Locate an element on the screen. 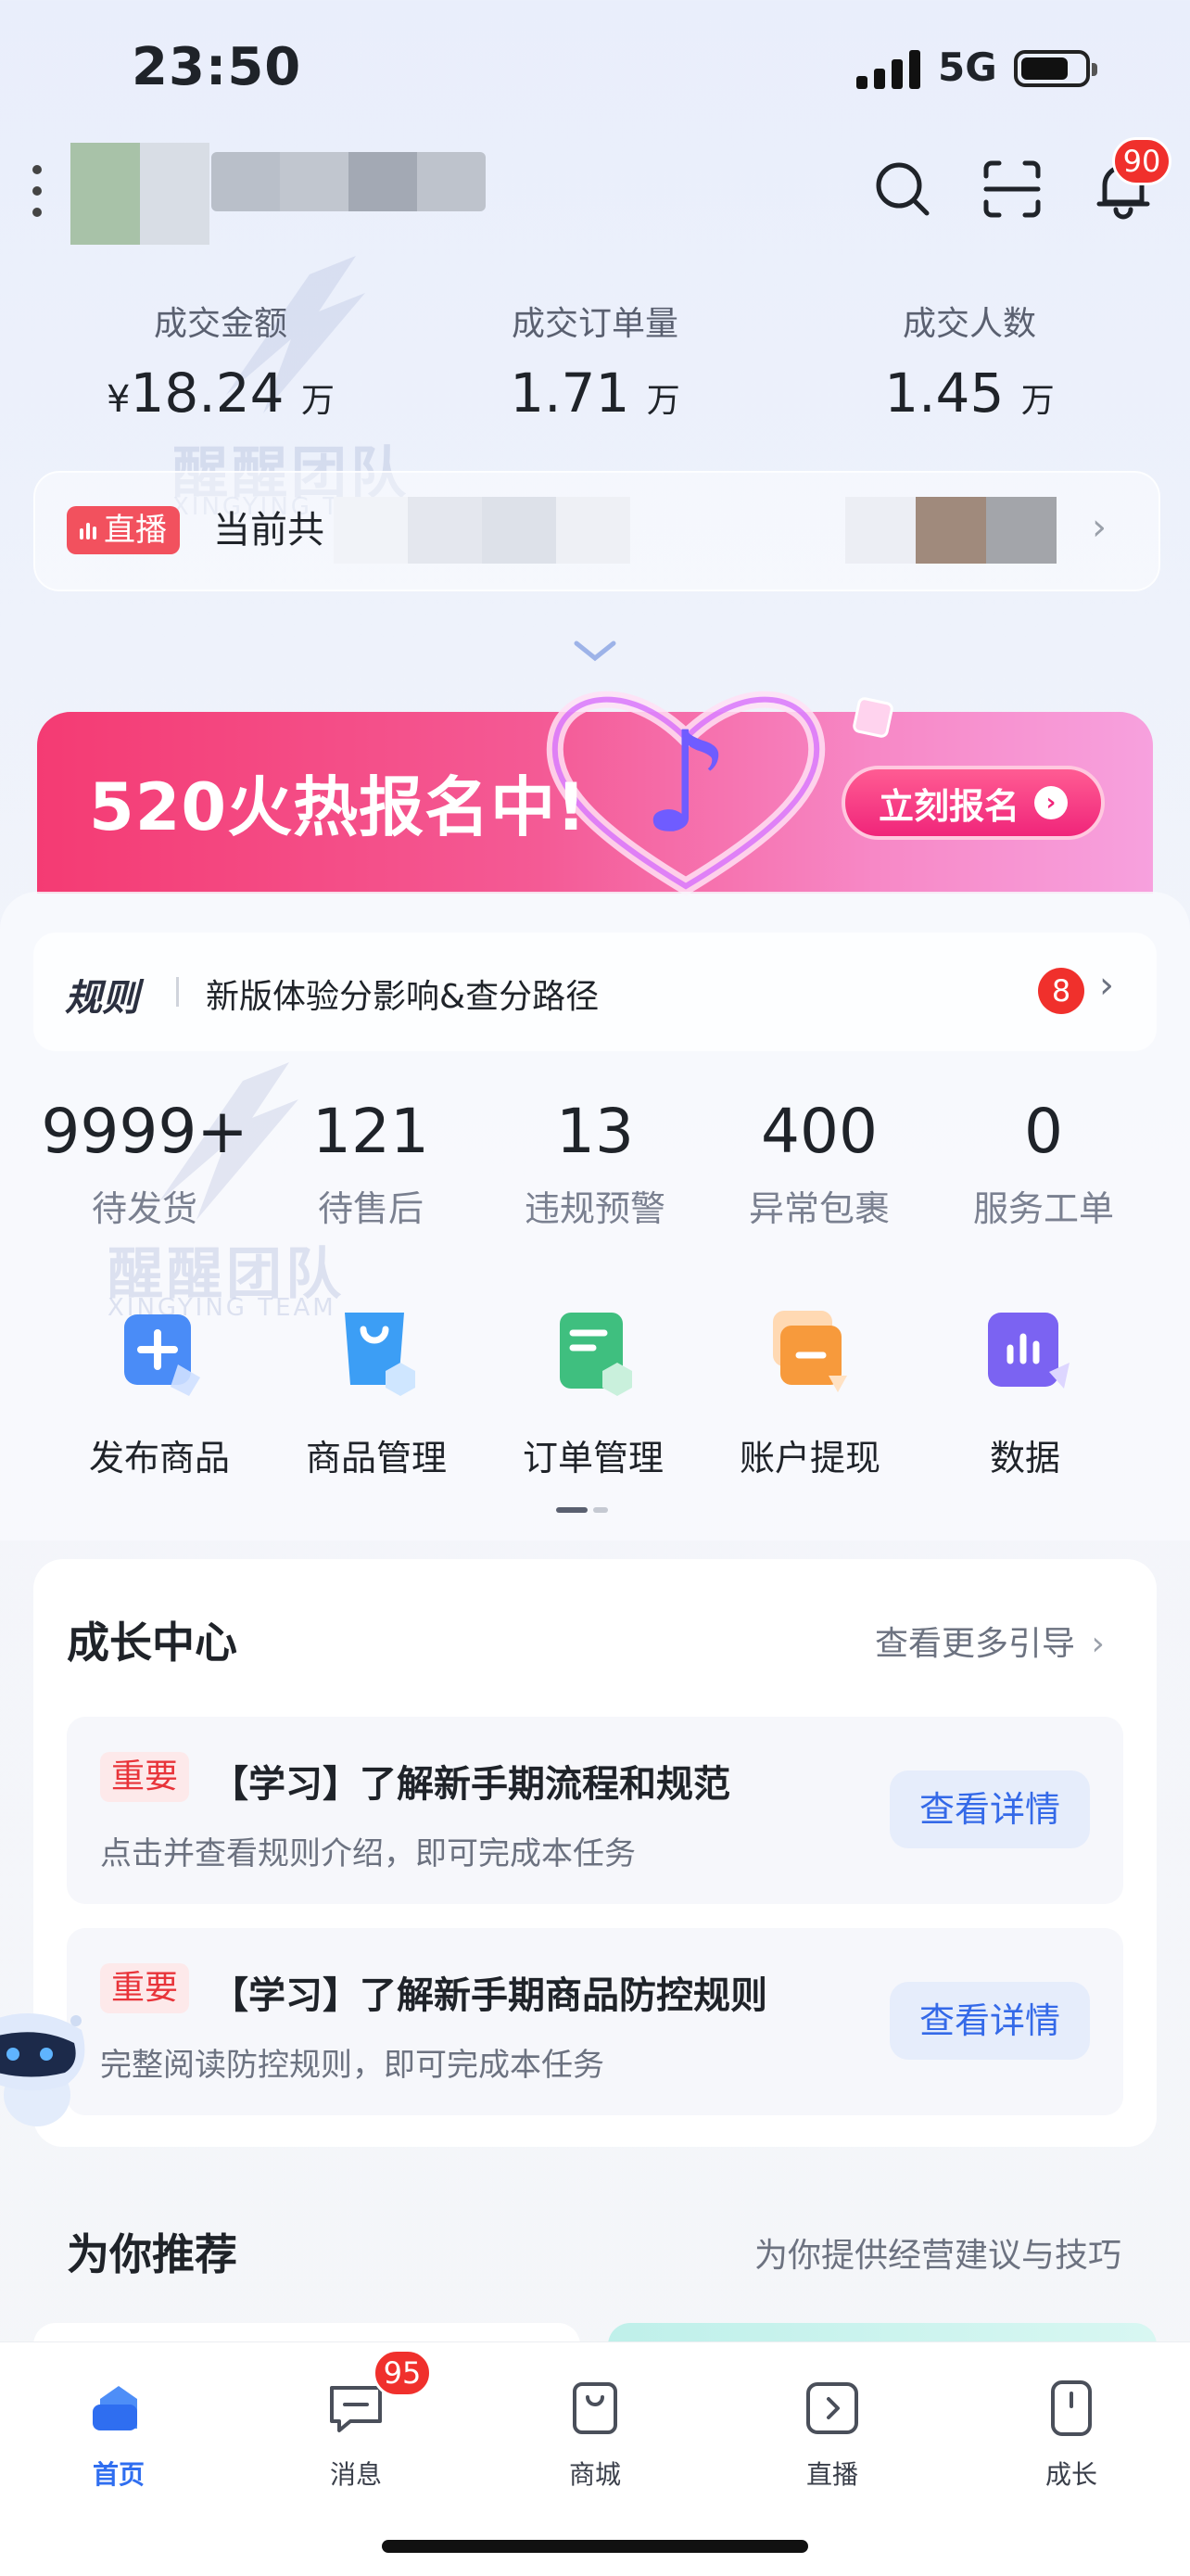 The image size is (1190, 2576). tab-mall: 商城 is located at coordinates (595, 2435).